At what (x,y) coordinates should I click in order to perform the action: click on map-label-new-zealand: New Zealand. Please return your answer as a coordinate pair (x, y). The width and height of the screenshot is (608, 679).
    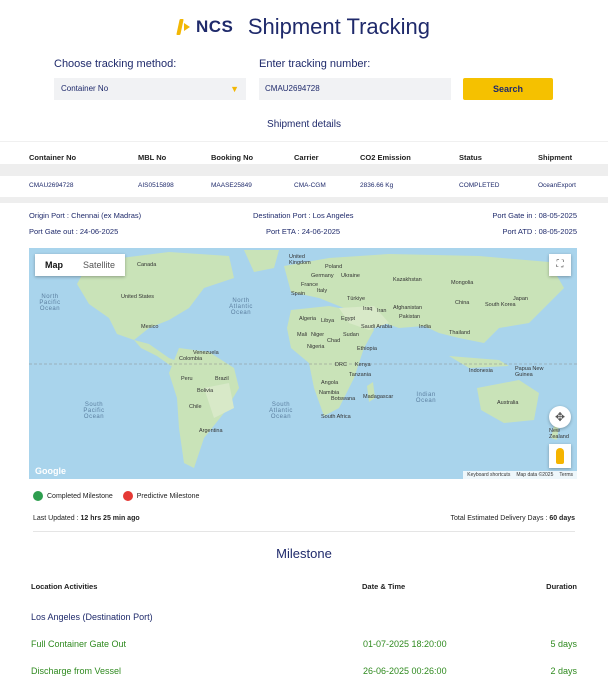
    Looking at the image, I should click on (559, 434).